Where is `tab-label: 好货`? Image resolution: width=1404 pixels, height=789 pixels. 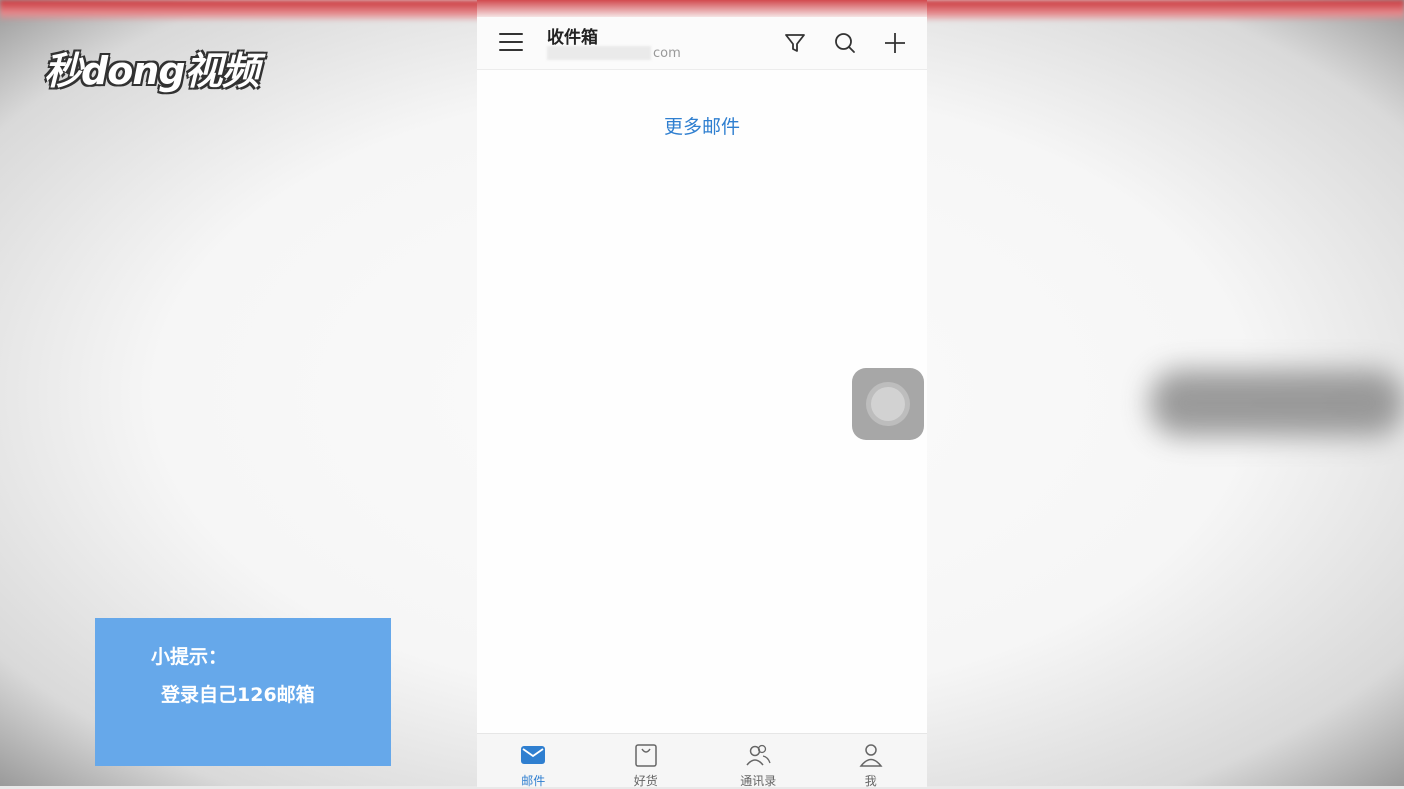 tab-label: 好货 is located at coordinates (645, 781).